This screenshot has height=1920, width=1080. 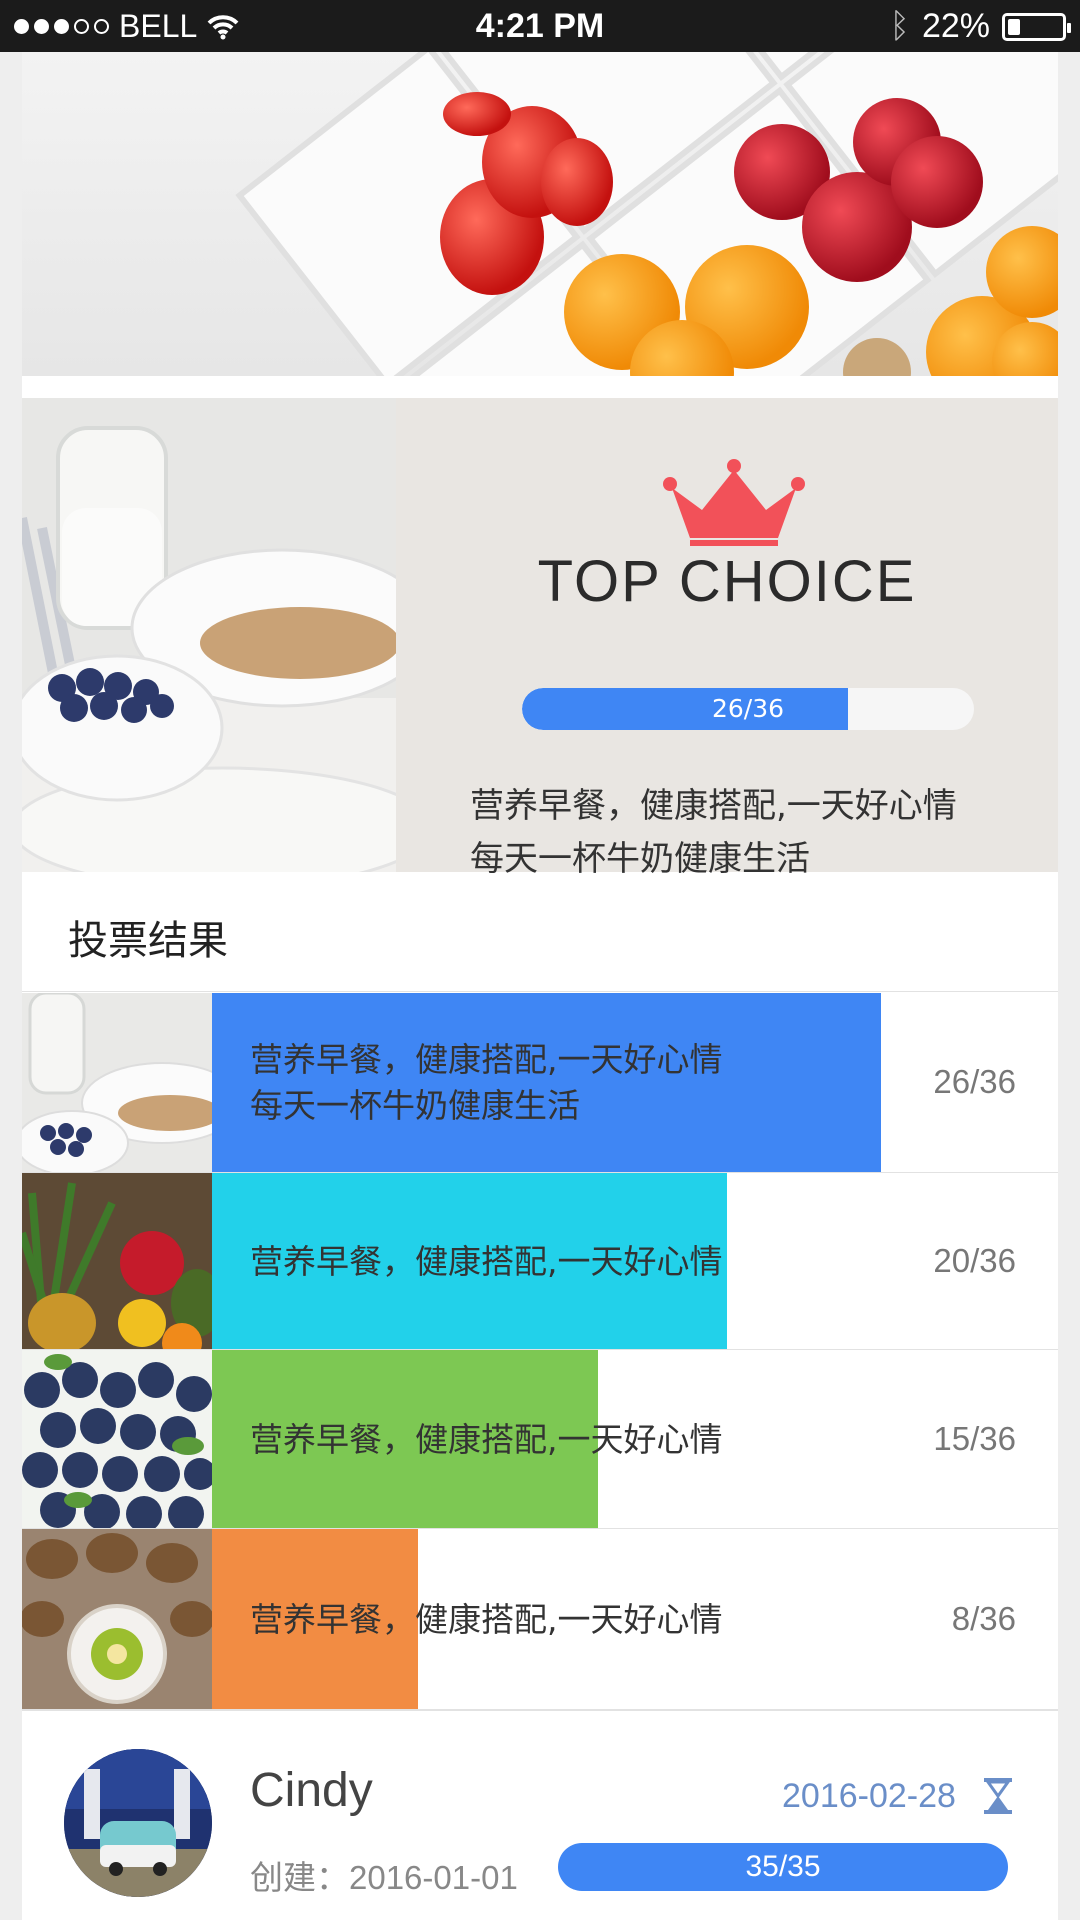 I want to click on top-choice-progress-label: 26/36, so click(x=748, y=708).